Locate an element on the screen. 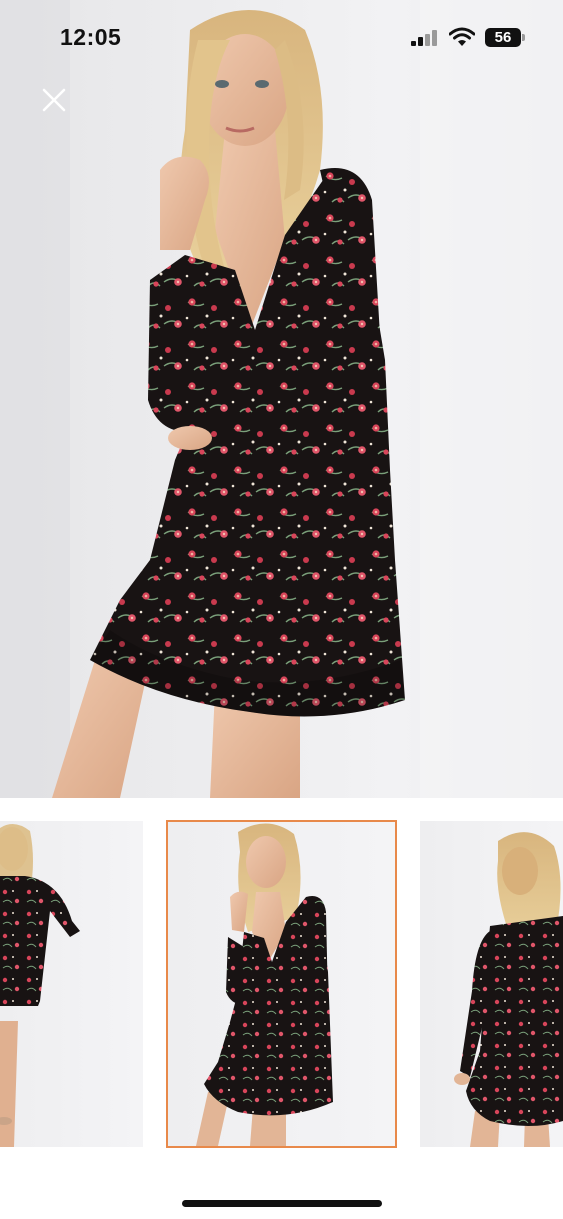 This screenshot has width=563, height=1219. battery-icon: 56 is located at coordinates (503, 37).